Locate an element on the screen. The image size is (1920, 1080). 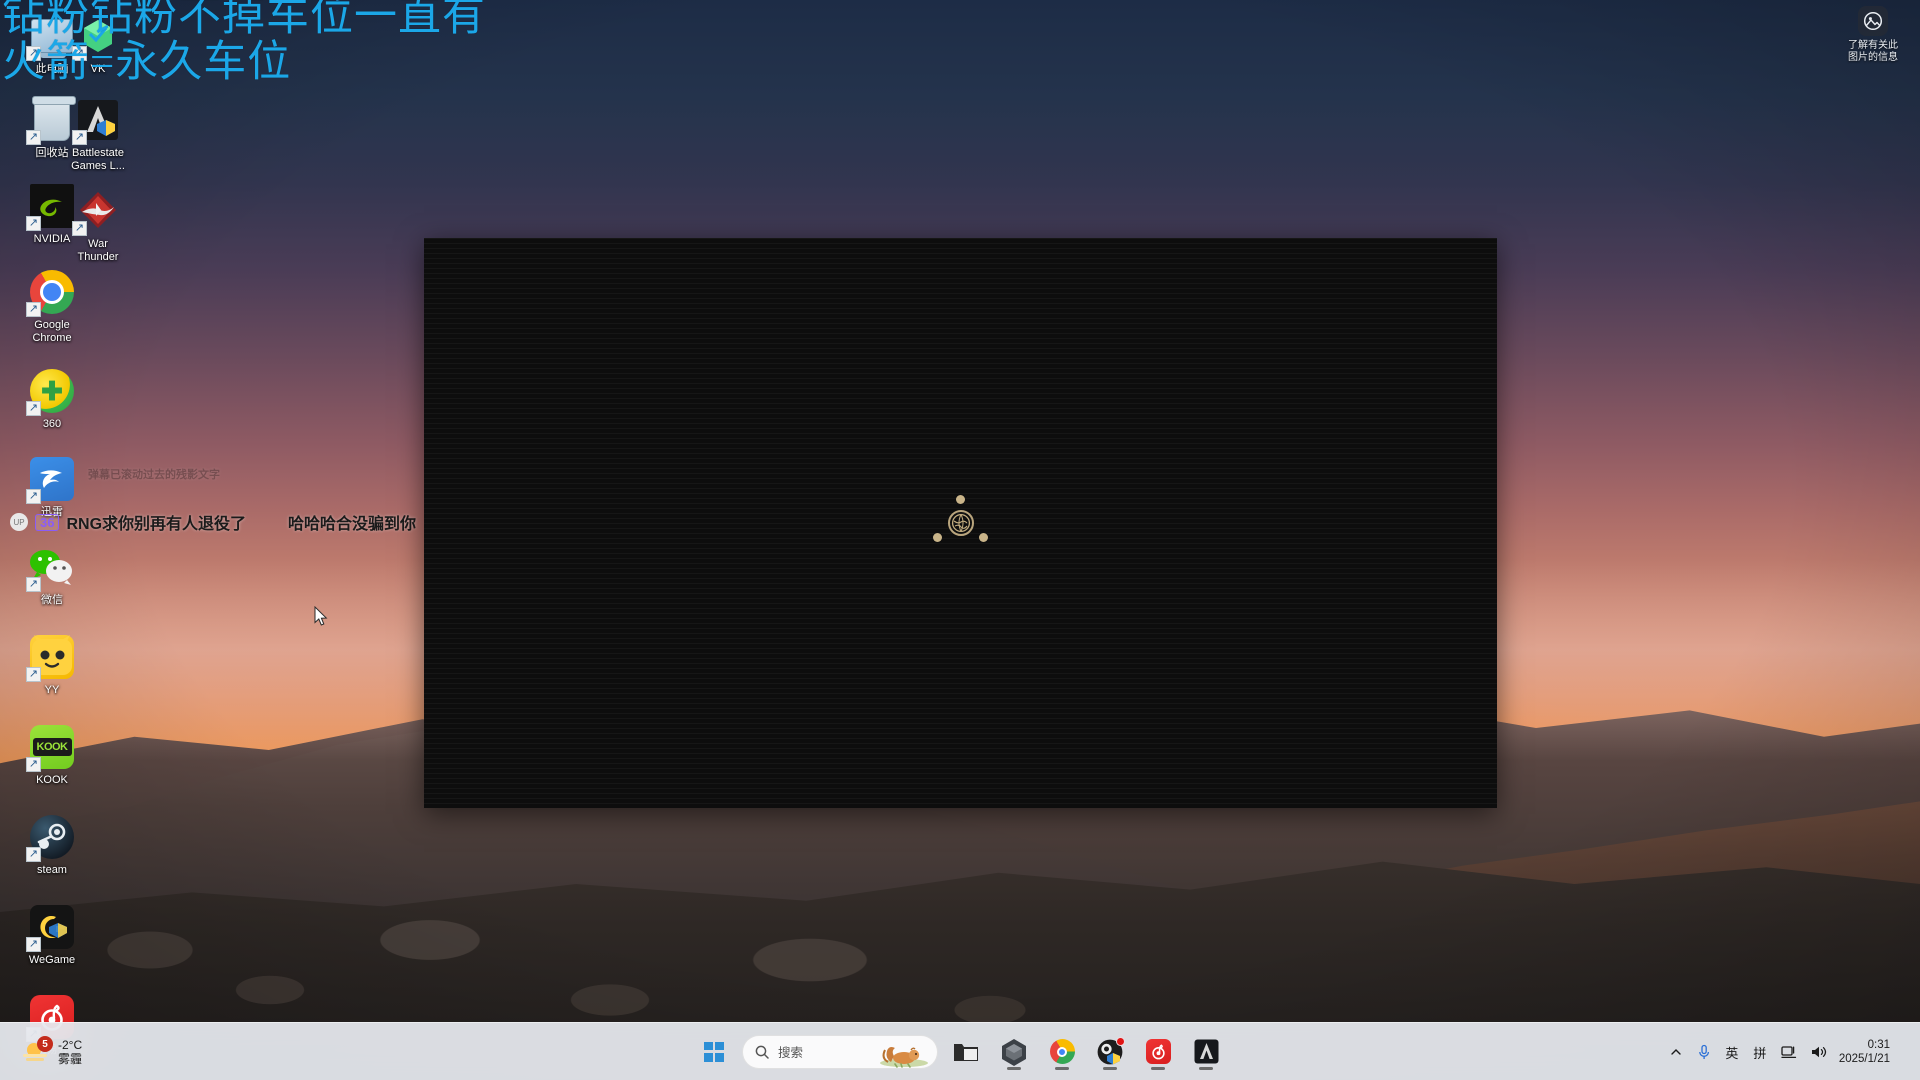
danmaku-text: 哈哈哈合没骗到你 is located at coordinates (352, 524).